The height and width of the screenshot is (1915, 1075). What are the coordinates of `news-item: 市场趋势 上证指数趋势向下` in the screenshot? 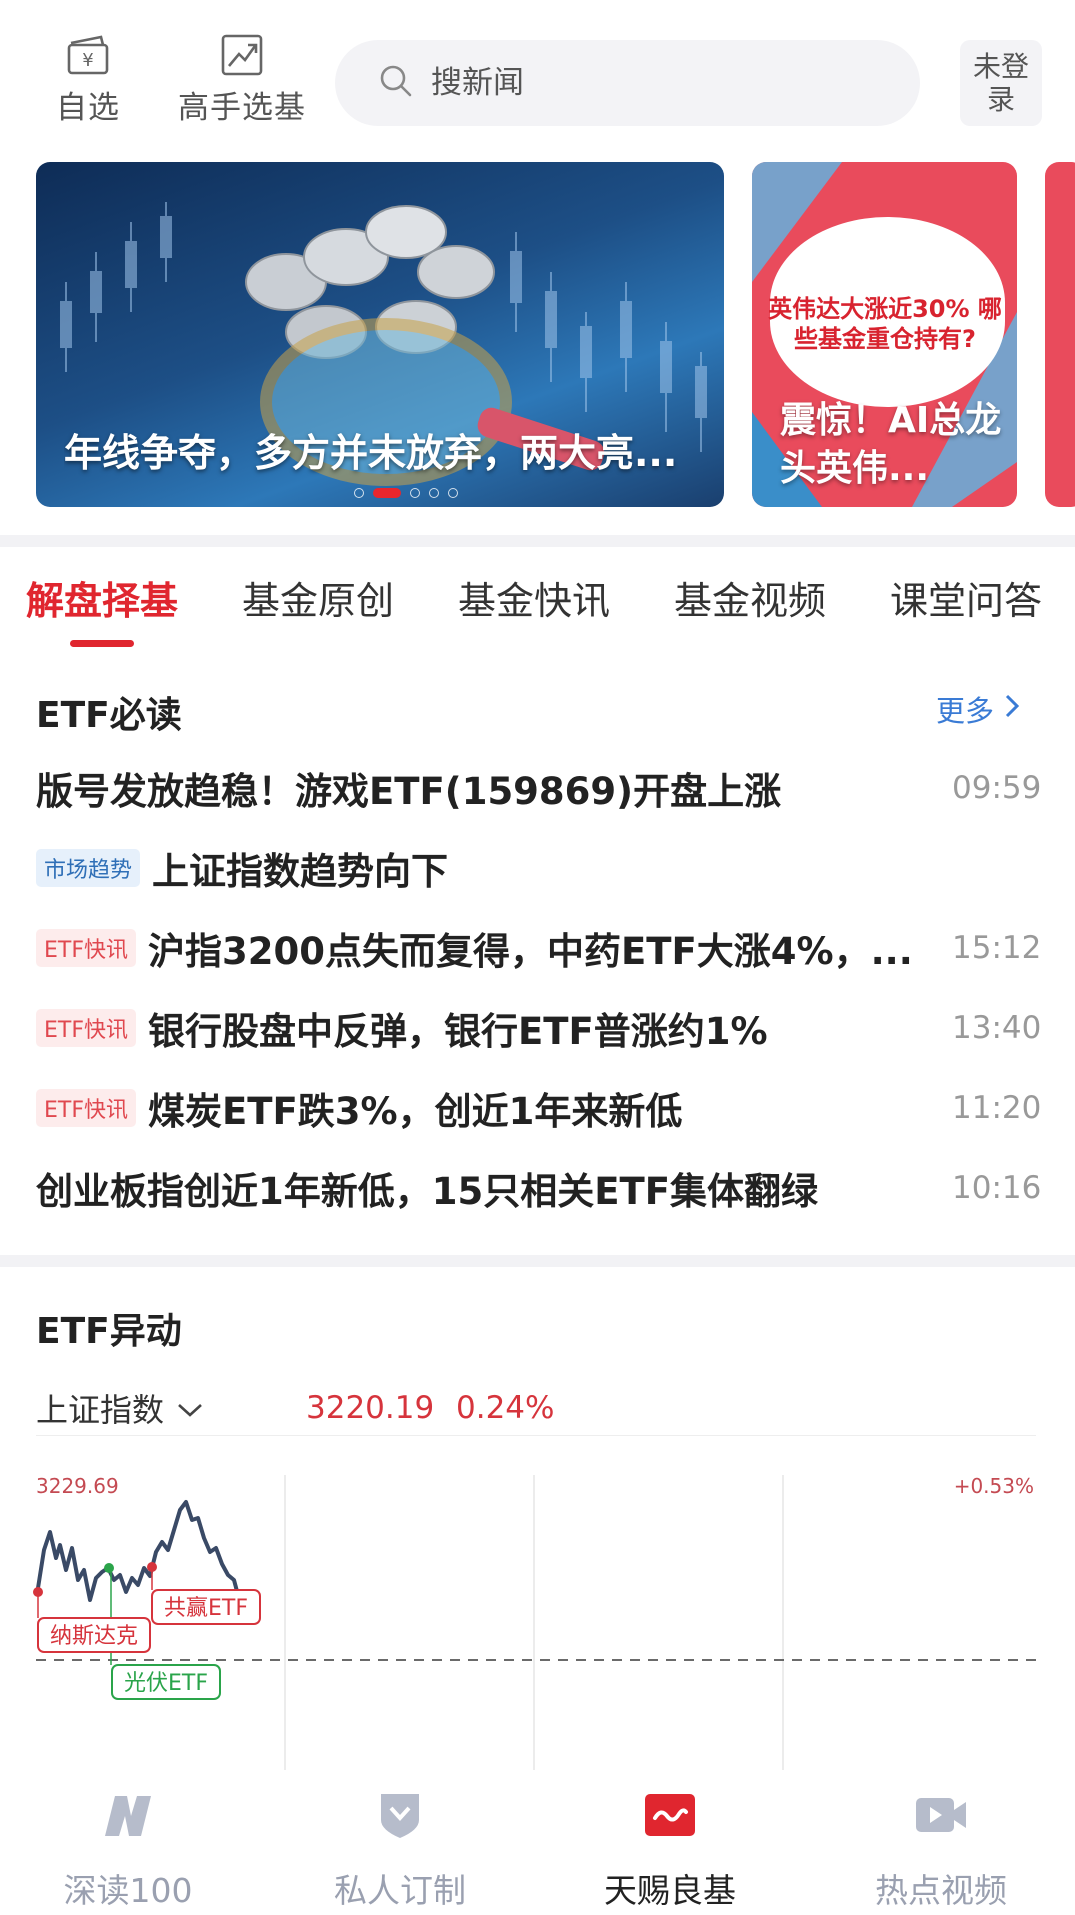 It's located at (536, 868).